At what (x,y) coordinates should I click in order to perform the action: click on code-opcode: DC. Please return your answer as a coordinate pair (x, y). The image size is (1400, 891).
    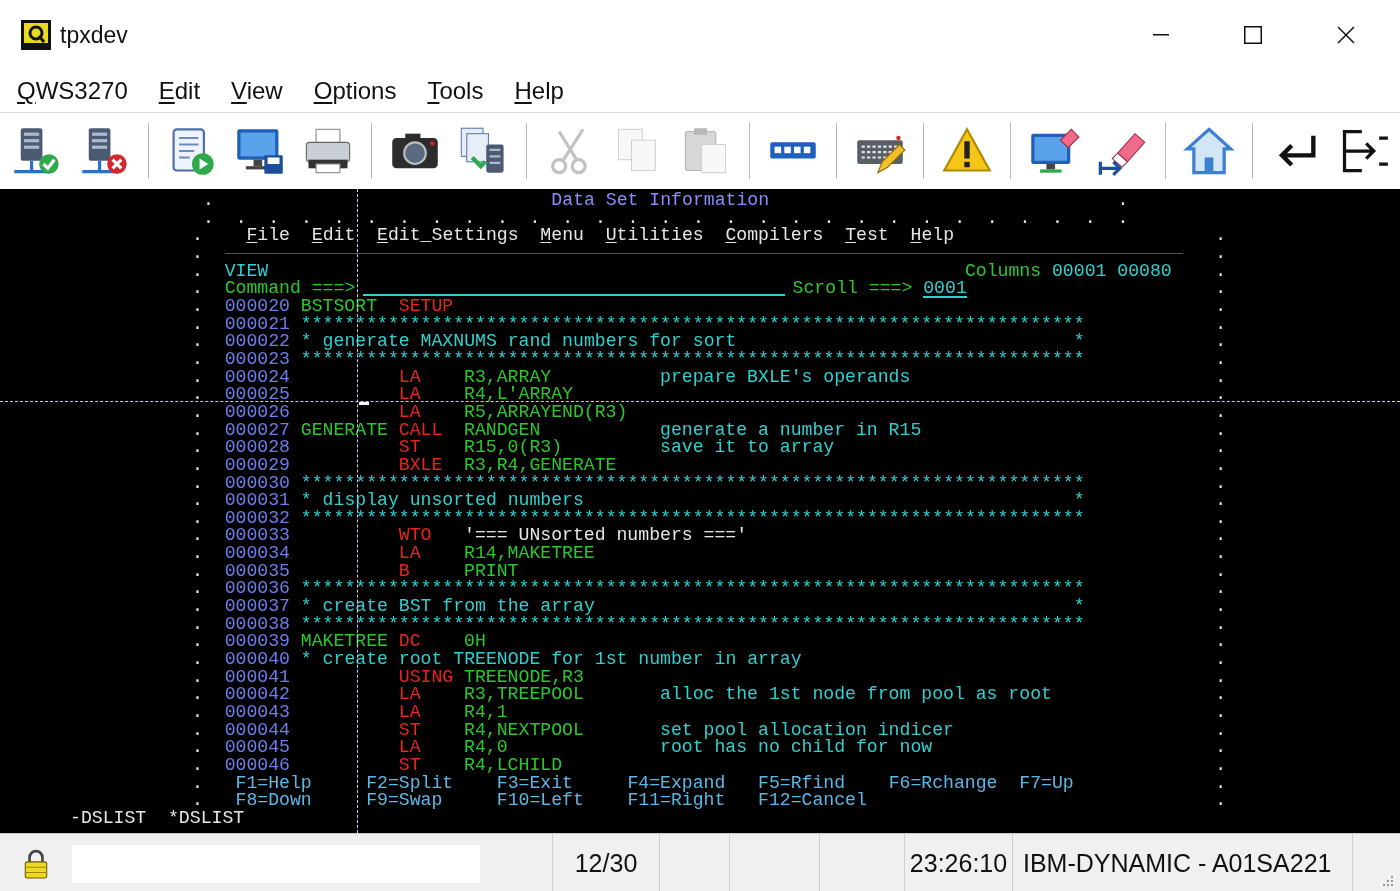
    Looking at the image, I should click on (409, 641).